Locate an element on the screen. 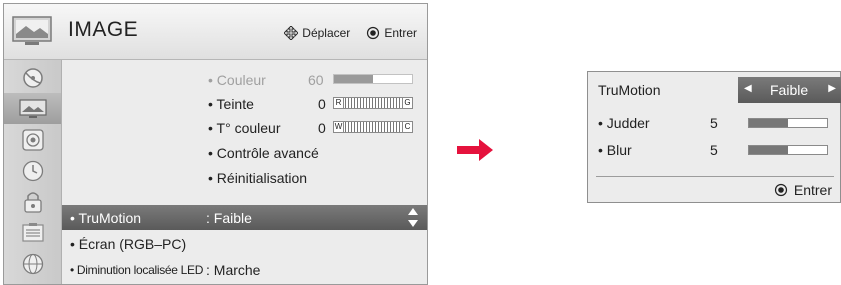 The image size is (841, 285). ecran-label: • Écran (RGB–PC) is located at coordinates (128, 243).